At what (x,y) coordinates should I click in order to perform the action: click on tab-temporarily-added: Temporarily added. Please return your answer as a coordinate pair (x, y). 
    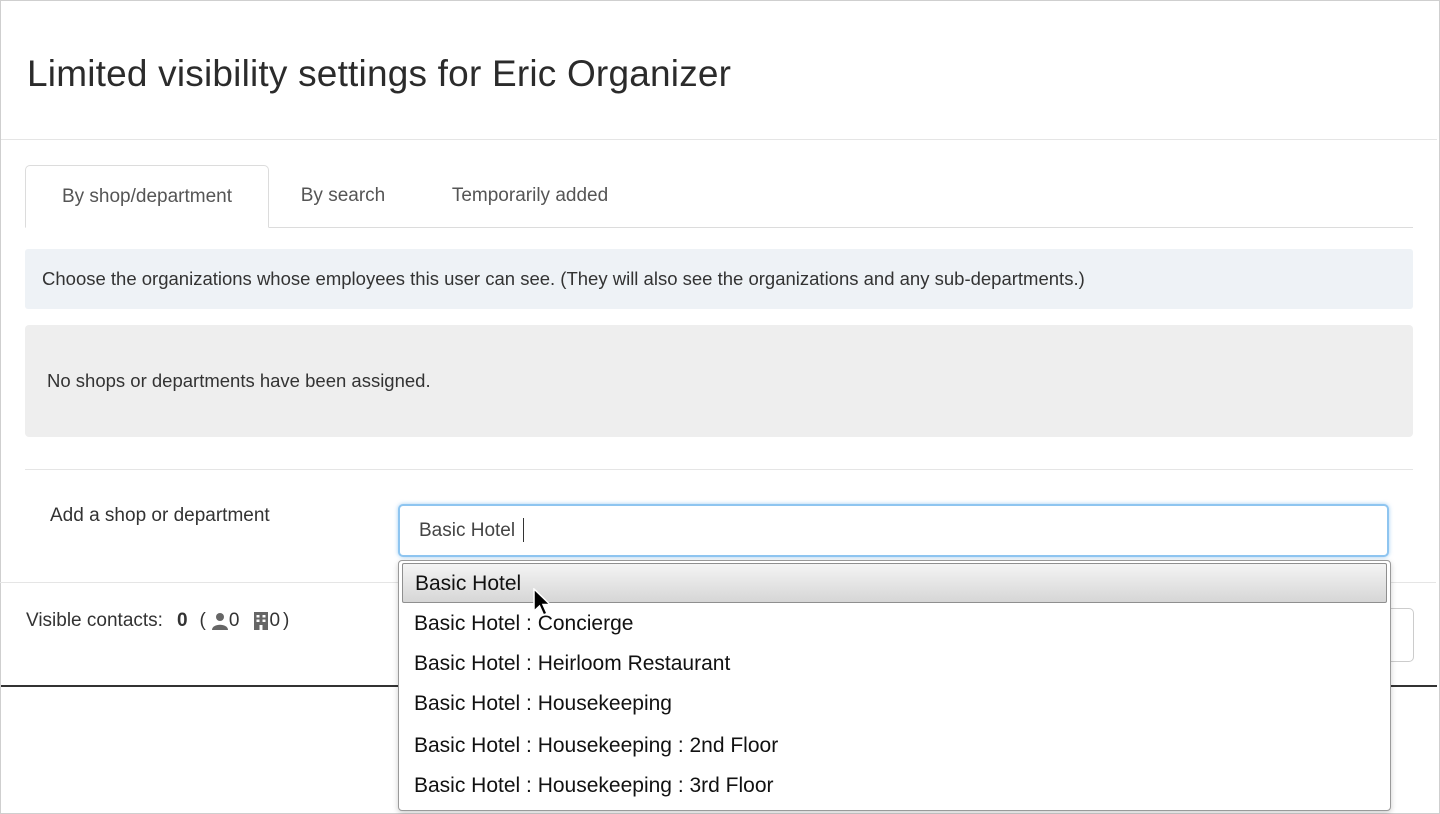
    Looking at the image, I should click on (530, 196).